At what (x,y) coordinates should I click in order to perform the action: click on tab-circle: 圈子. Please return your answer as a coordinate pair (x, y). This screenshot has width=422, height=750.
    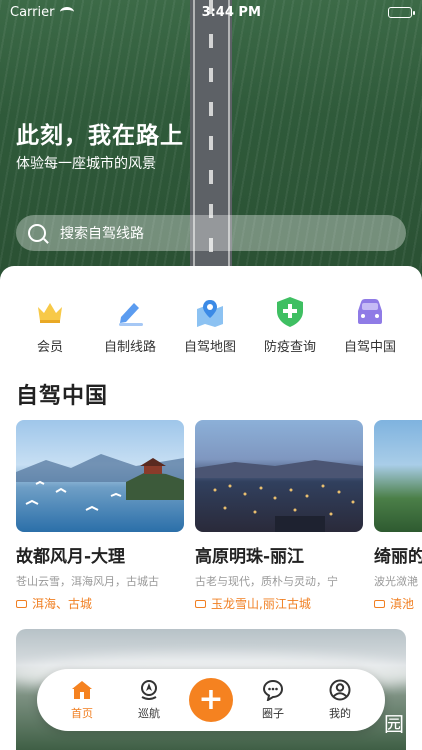
    Looking at the image, I should click on (273, 700).